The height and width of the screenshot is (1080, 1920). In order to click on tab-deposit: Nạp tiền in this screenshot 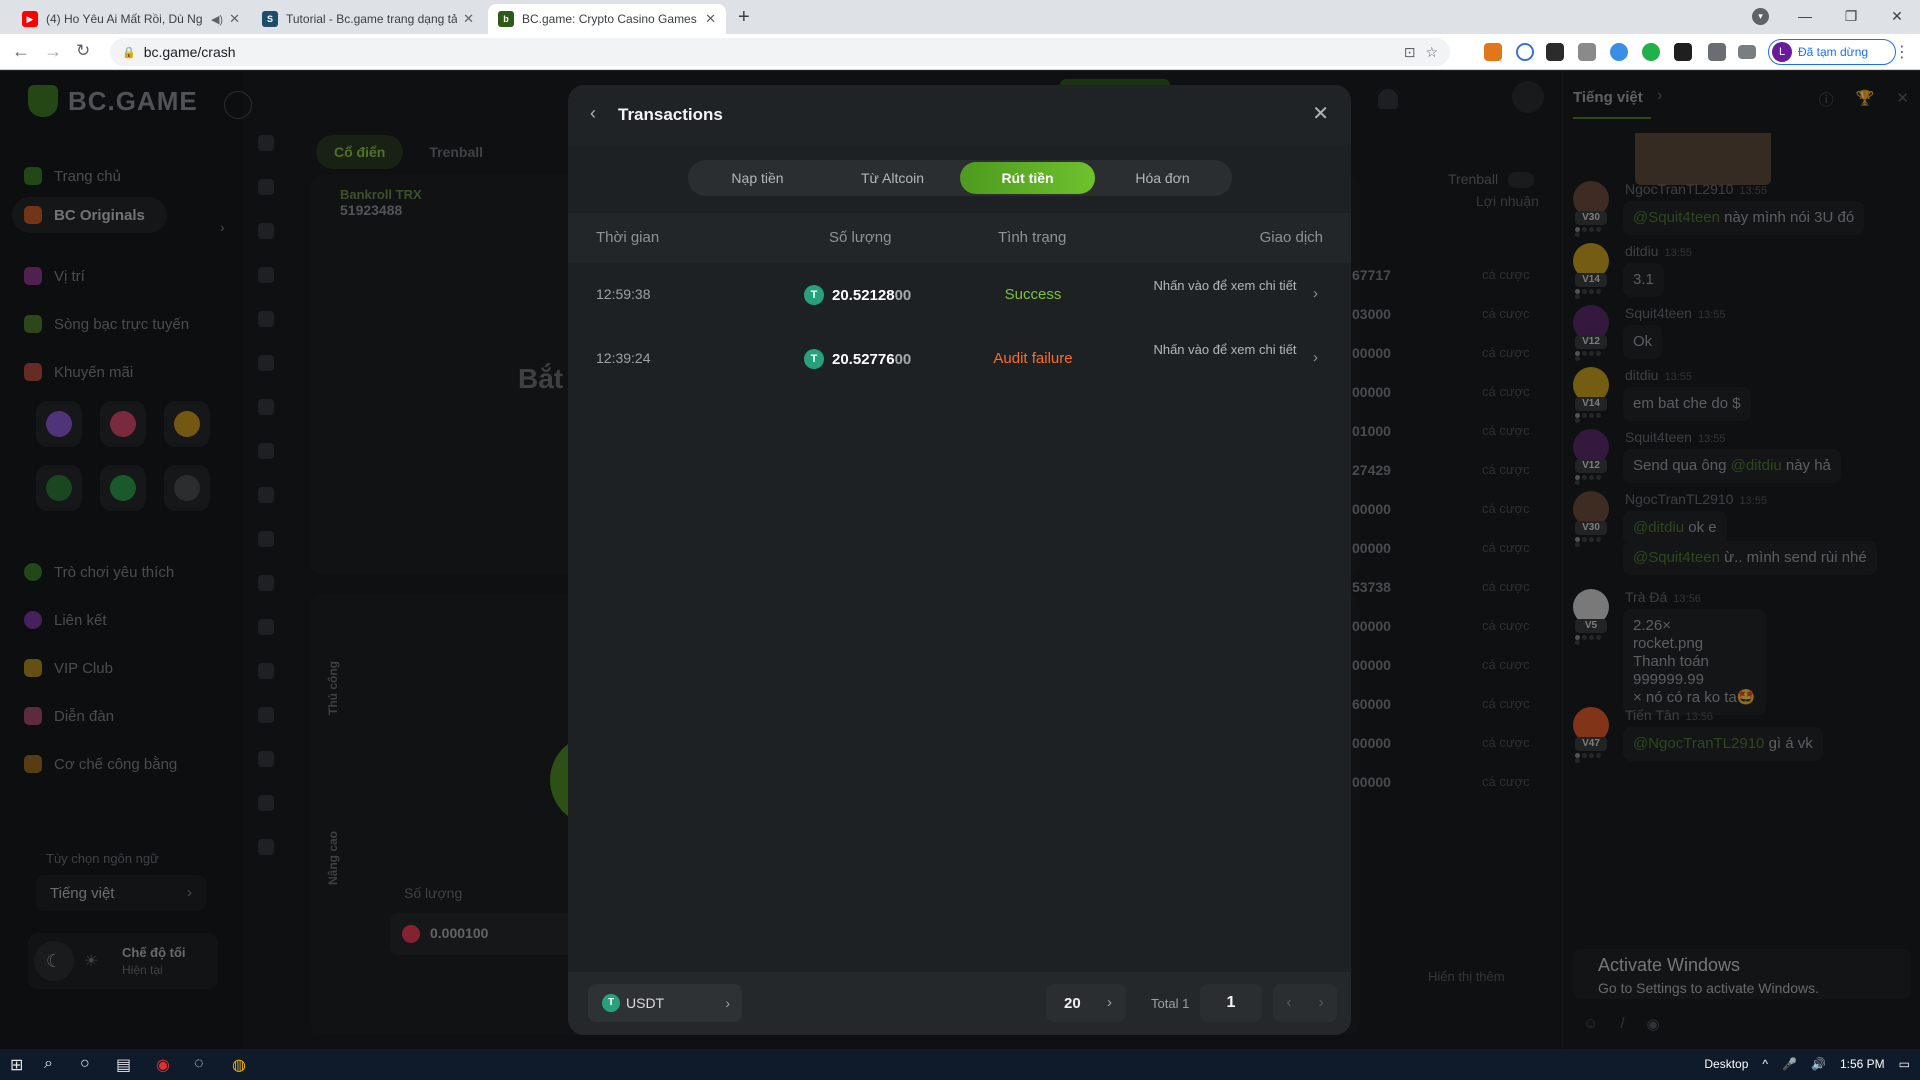, I will do `click(757, 178)`.